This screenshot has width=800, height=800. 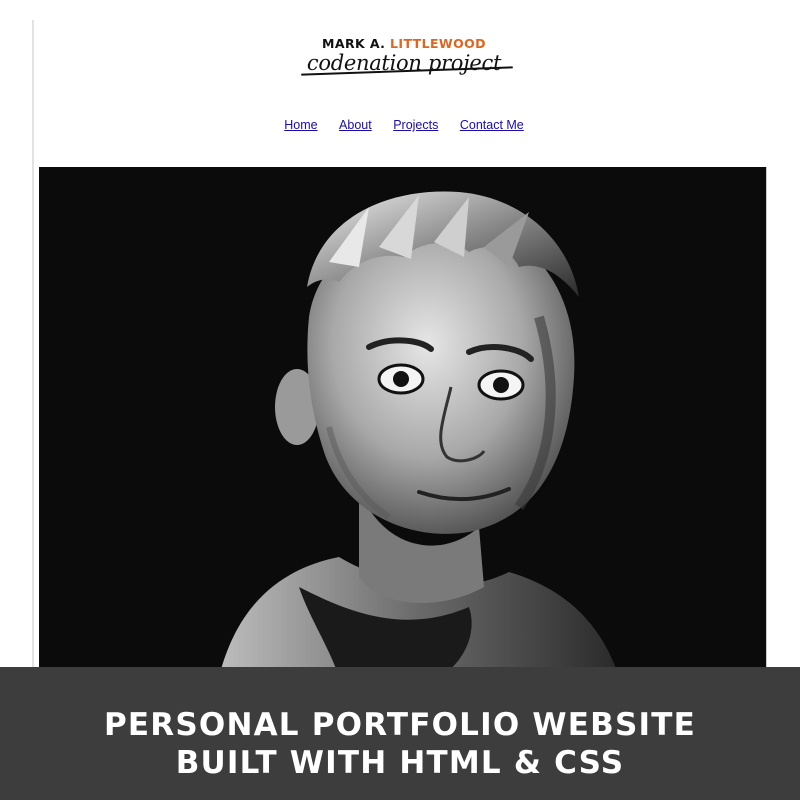 I want to click on nav-link-home: Home, so click(x=300, y=125).